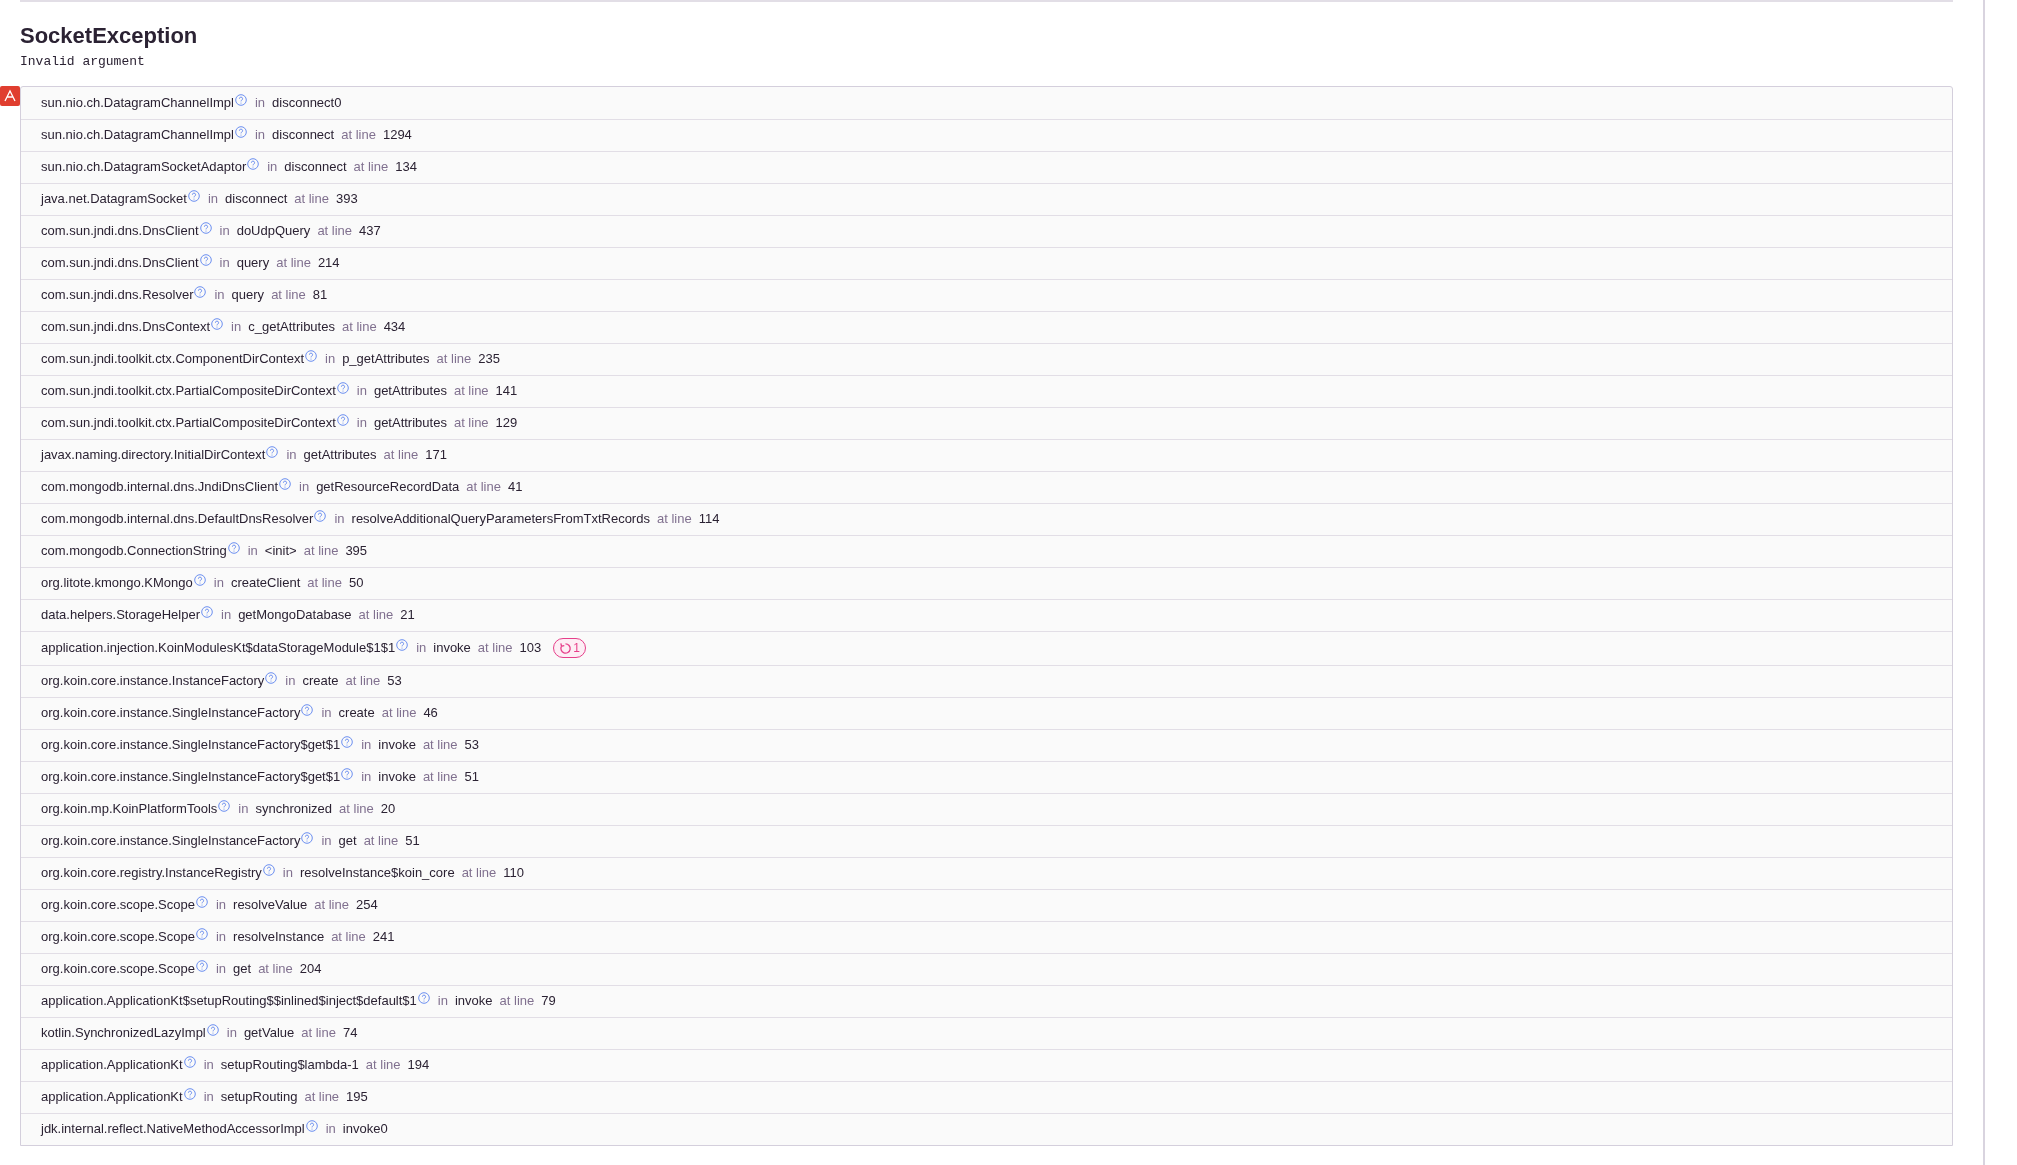  What do you see at coordinates (986, 134) in the screenshot?
I see `stack-frame: sun.nio.ch.DatagramChannelImpl in disconnect at line 1294` at bounding box center [986, 134].